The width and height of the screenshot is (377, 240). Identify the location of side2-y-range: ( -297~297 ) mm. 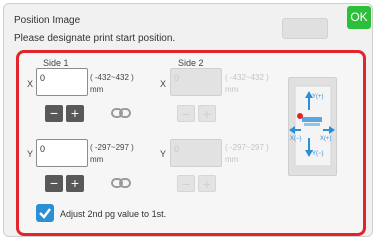
(247, 154).